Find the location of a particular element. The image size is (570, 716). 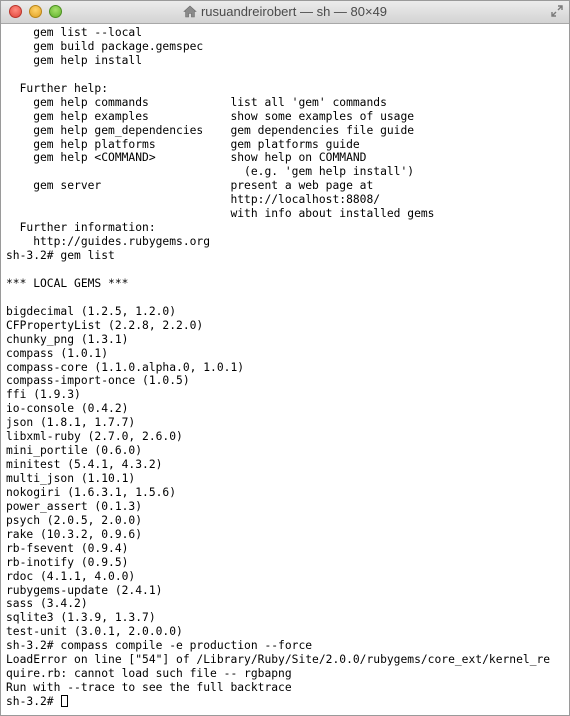

home-icon is located at coordinates (190, 11).